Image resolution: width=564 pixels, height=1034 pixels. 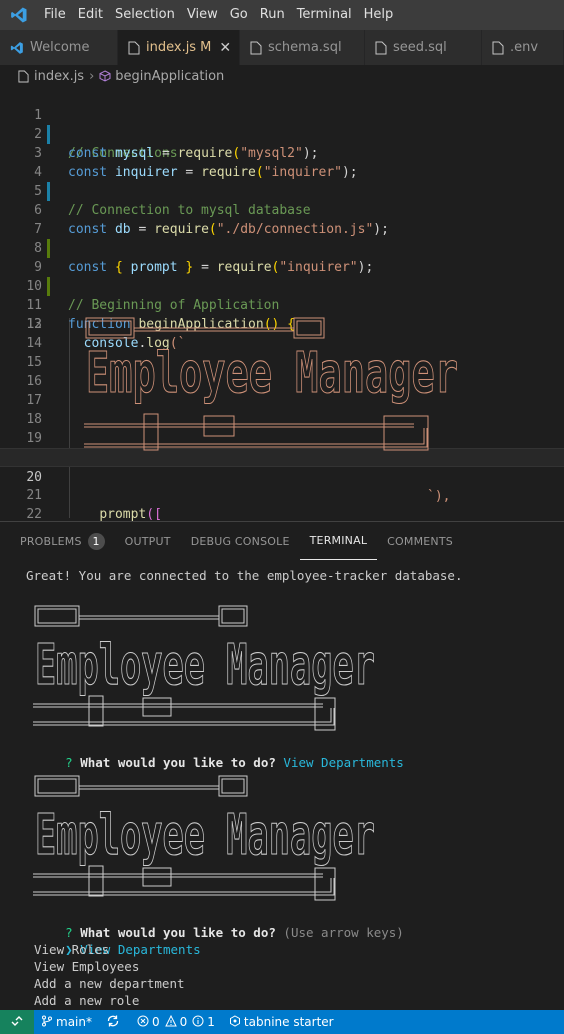 What do you see at coordinates (211, 1022) in the screenshot?
I see `info-count: 1` at bounding box center [211, 1022].